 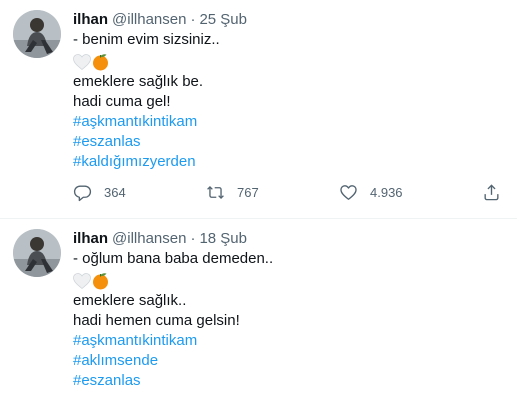 I want to click on tweet-actions: 364 767 4.936, so click(x=287, y=192).